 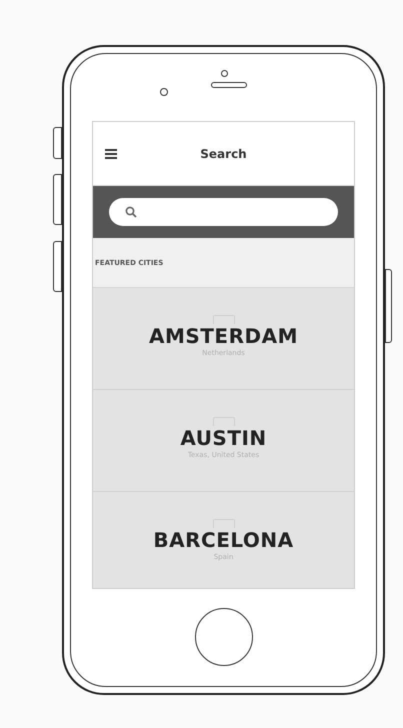 I want to click on menu-icon, so click(x=111, y=153).